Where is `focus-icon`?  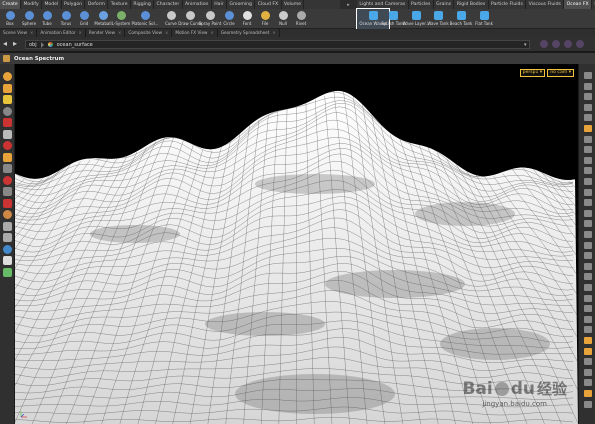
focus-icon is located at coordinates (588, 256).